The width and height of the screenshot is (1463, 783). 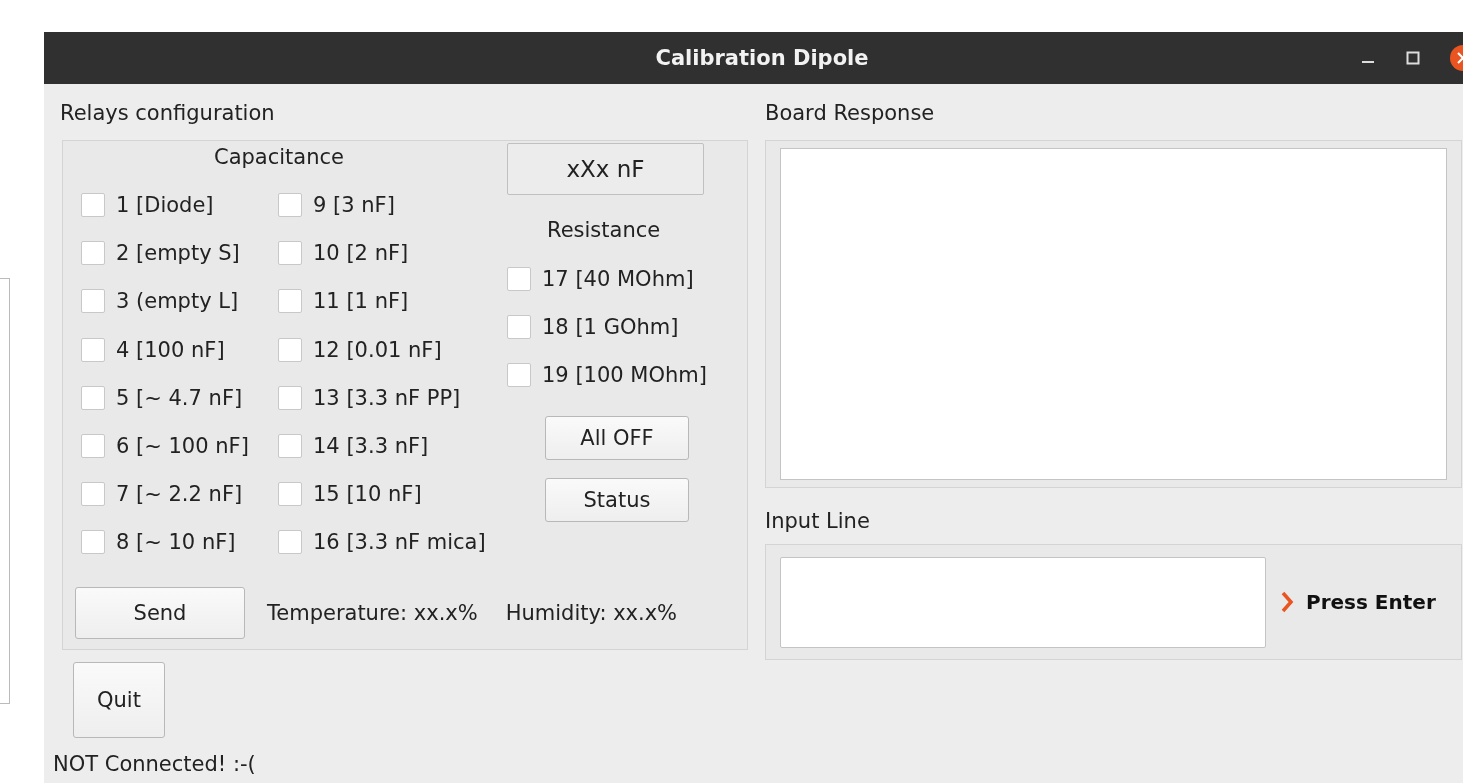 I want to click on relay-checkbox: 6 [~ 100 nF], so click(x=179, y=446).